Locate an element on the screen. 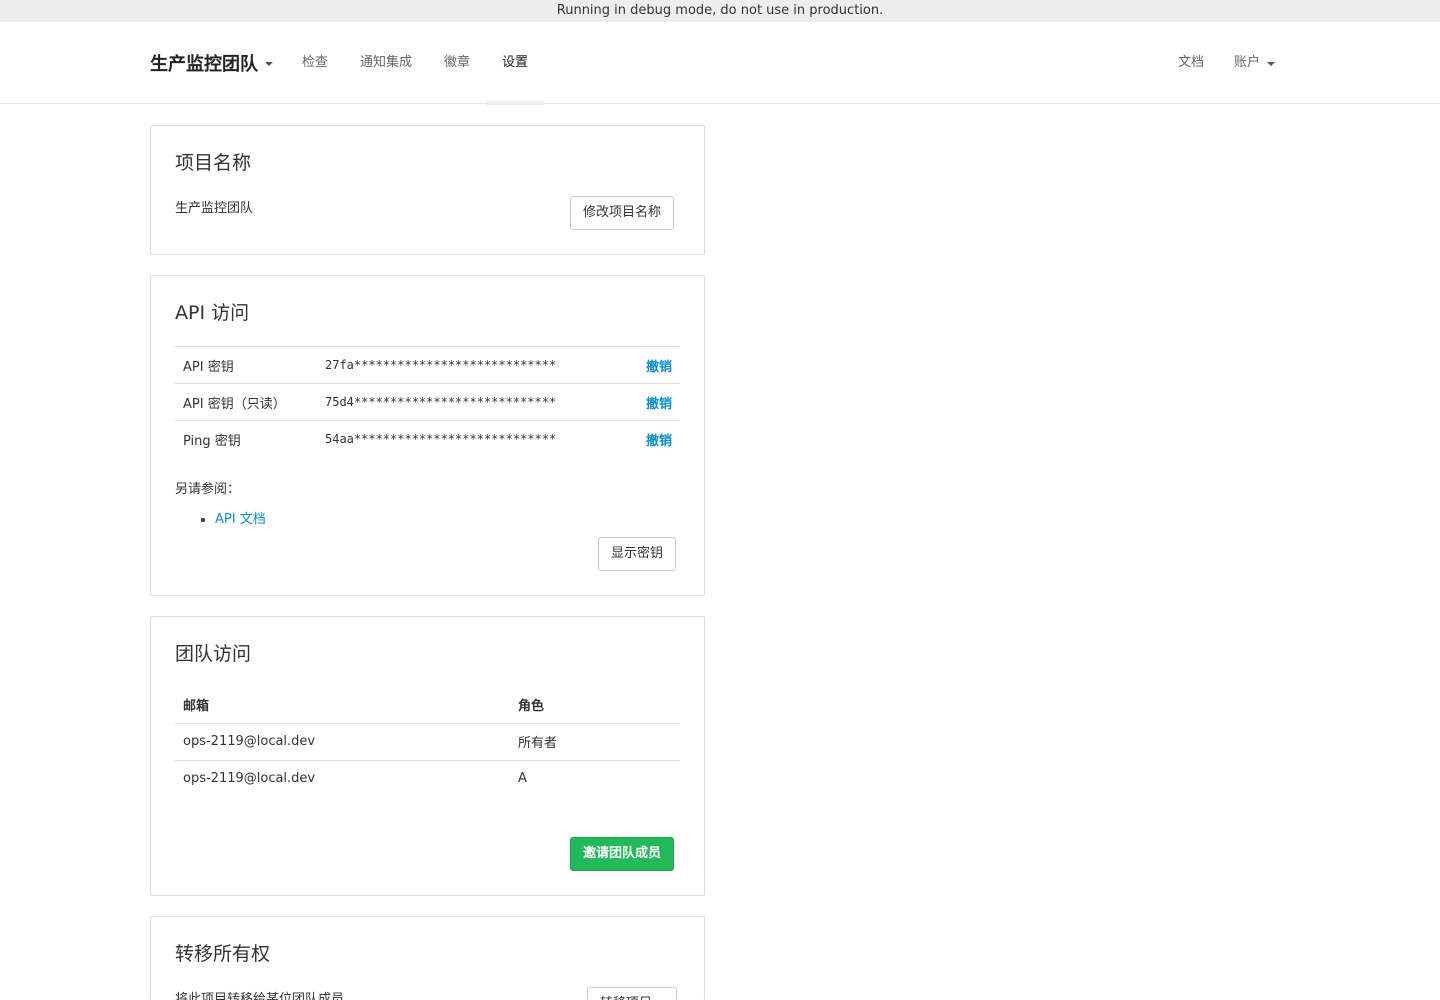 Image resolution: width=1440 pixels, height=1000 pixels. invite-member-button: 邀请团队成员 is located at coordinates (622, 854).